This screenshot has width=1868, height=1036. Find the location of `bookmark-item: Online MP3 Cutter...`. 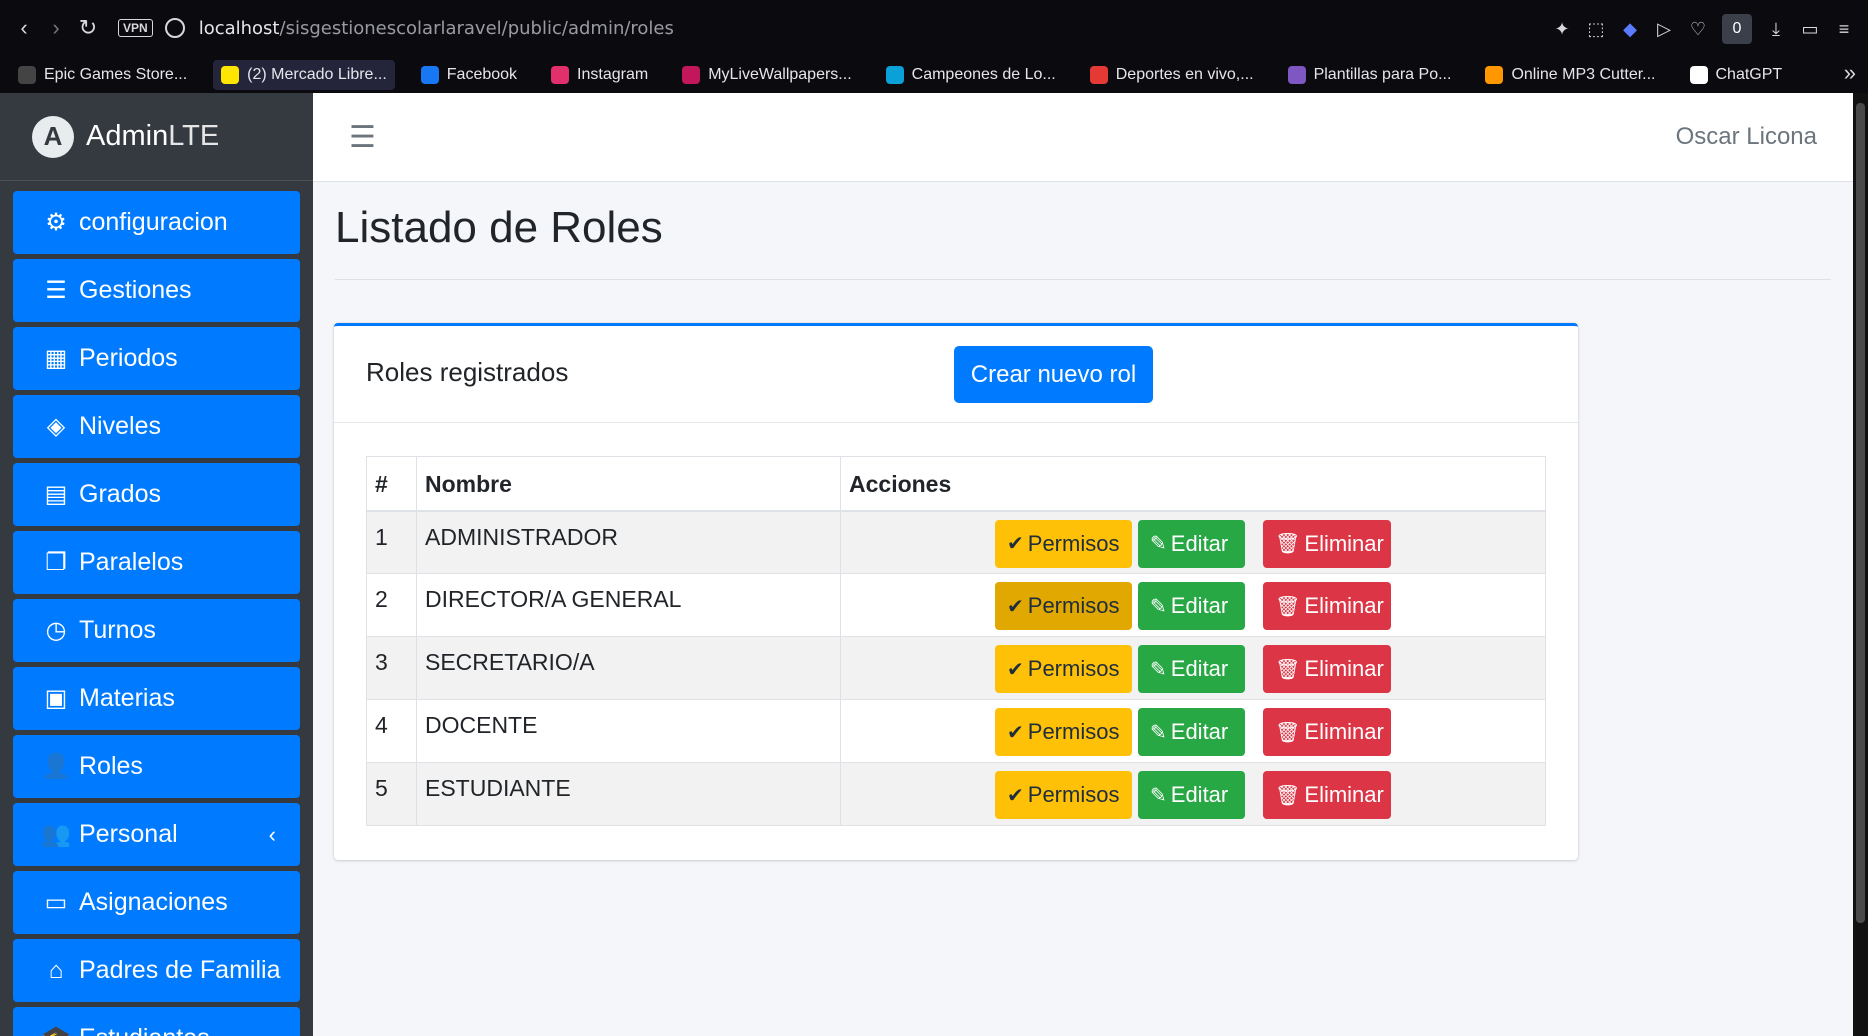

bookmark-item: Online MP3 Cutter... is located at coordinates (1570, 75).